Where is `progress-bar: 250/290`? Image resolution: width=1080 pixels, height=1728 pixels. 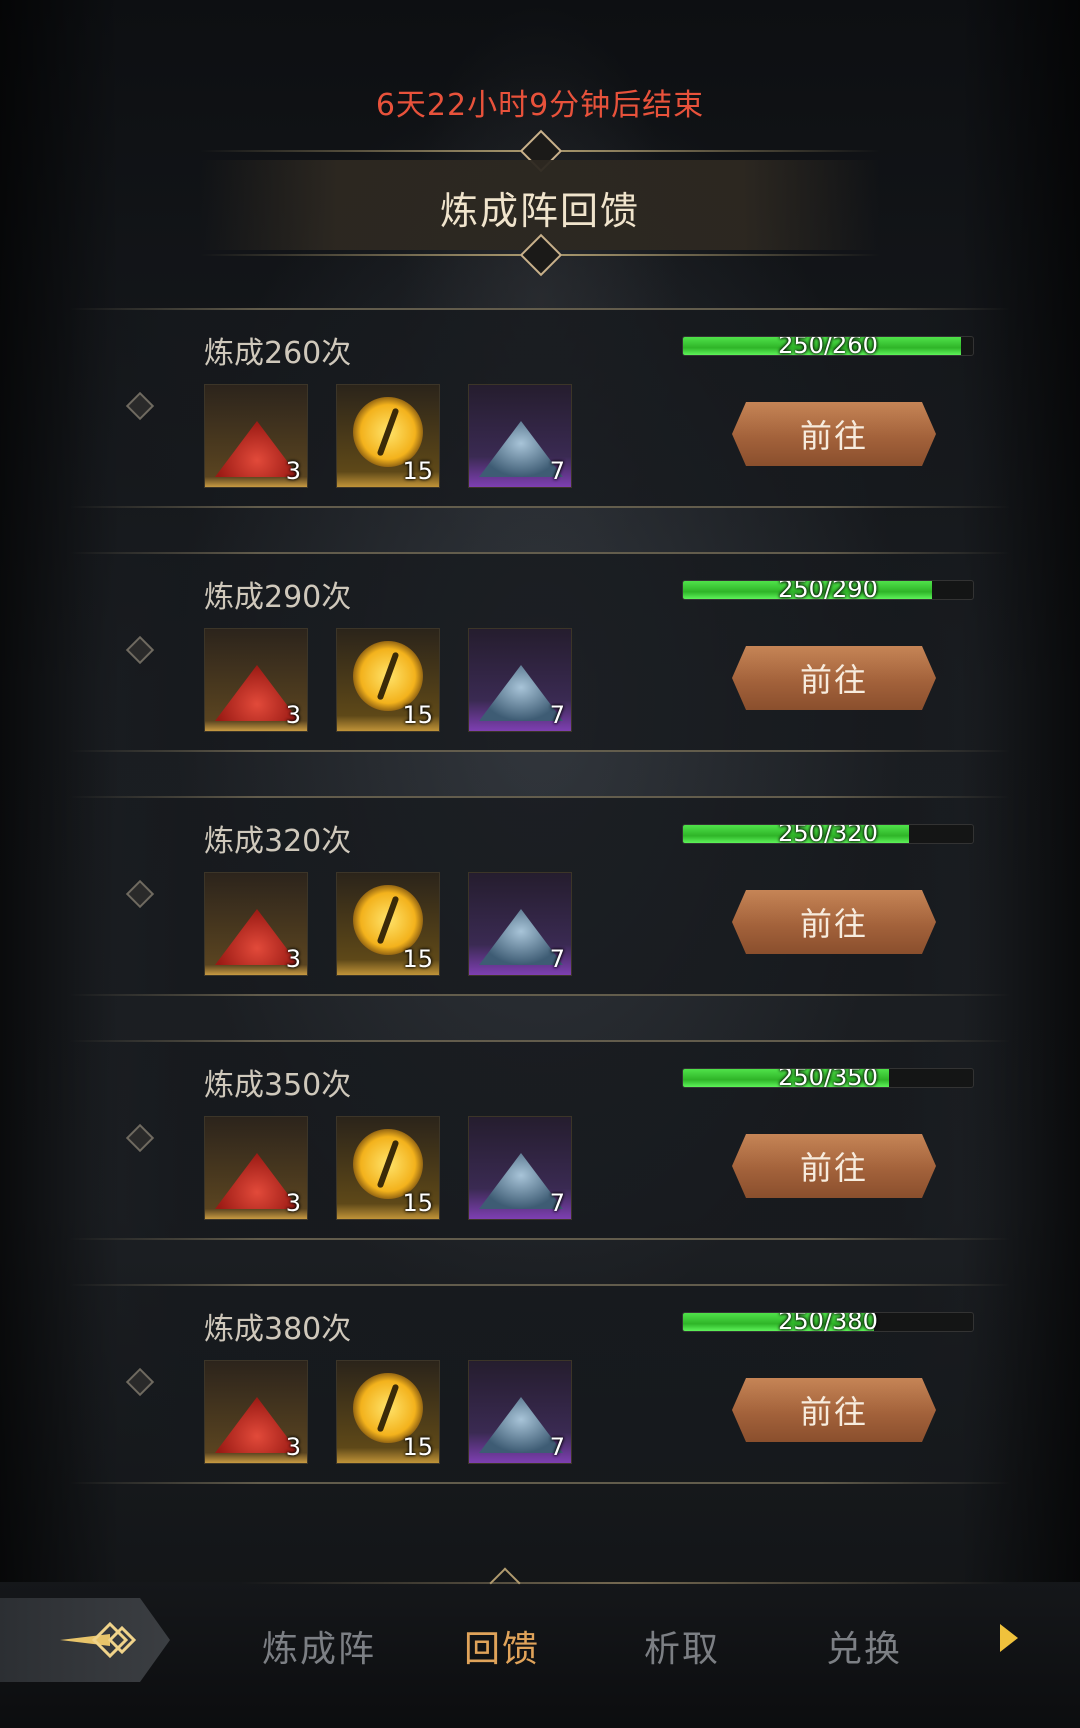 progress-bar: 250/290 is located at coordinates (828, 590).